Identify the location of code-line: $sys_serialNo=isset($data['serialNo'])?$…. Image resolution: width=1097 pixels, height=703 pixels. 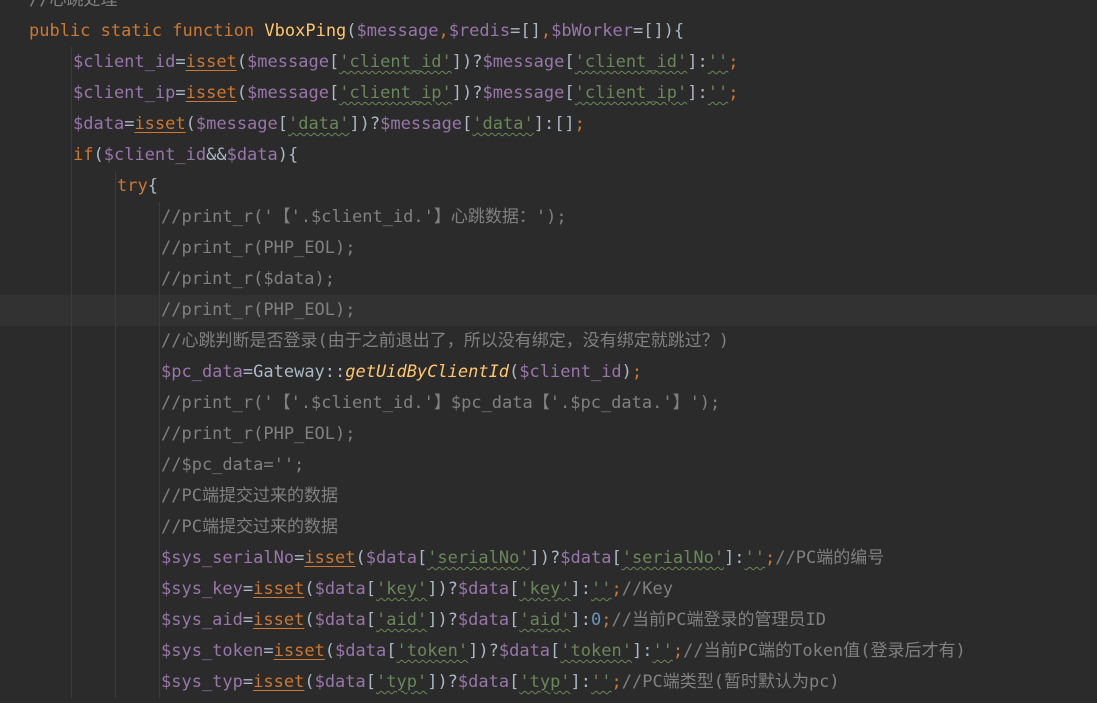
(548, 558).